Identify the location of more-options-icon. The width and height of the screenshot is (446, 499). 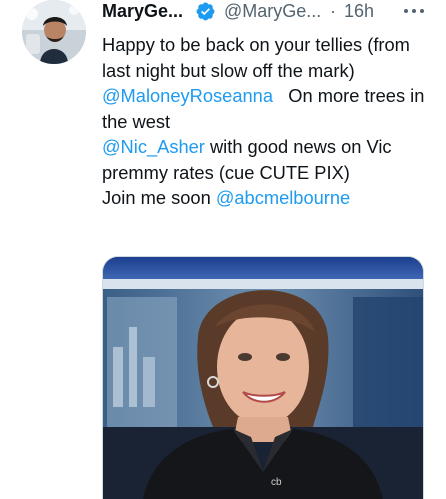
(414, 11).